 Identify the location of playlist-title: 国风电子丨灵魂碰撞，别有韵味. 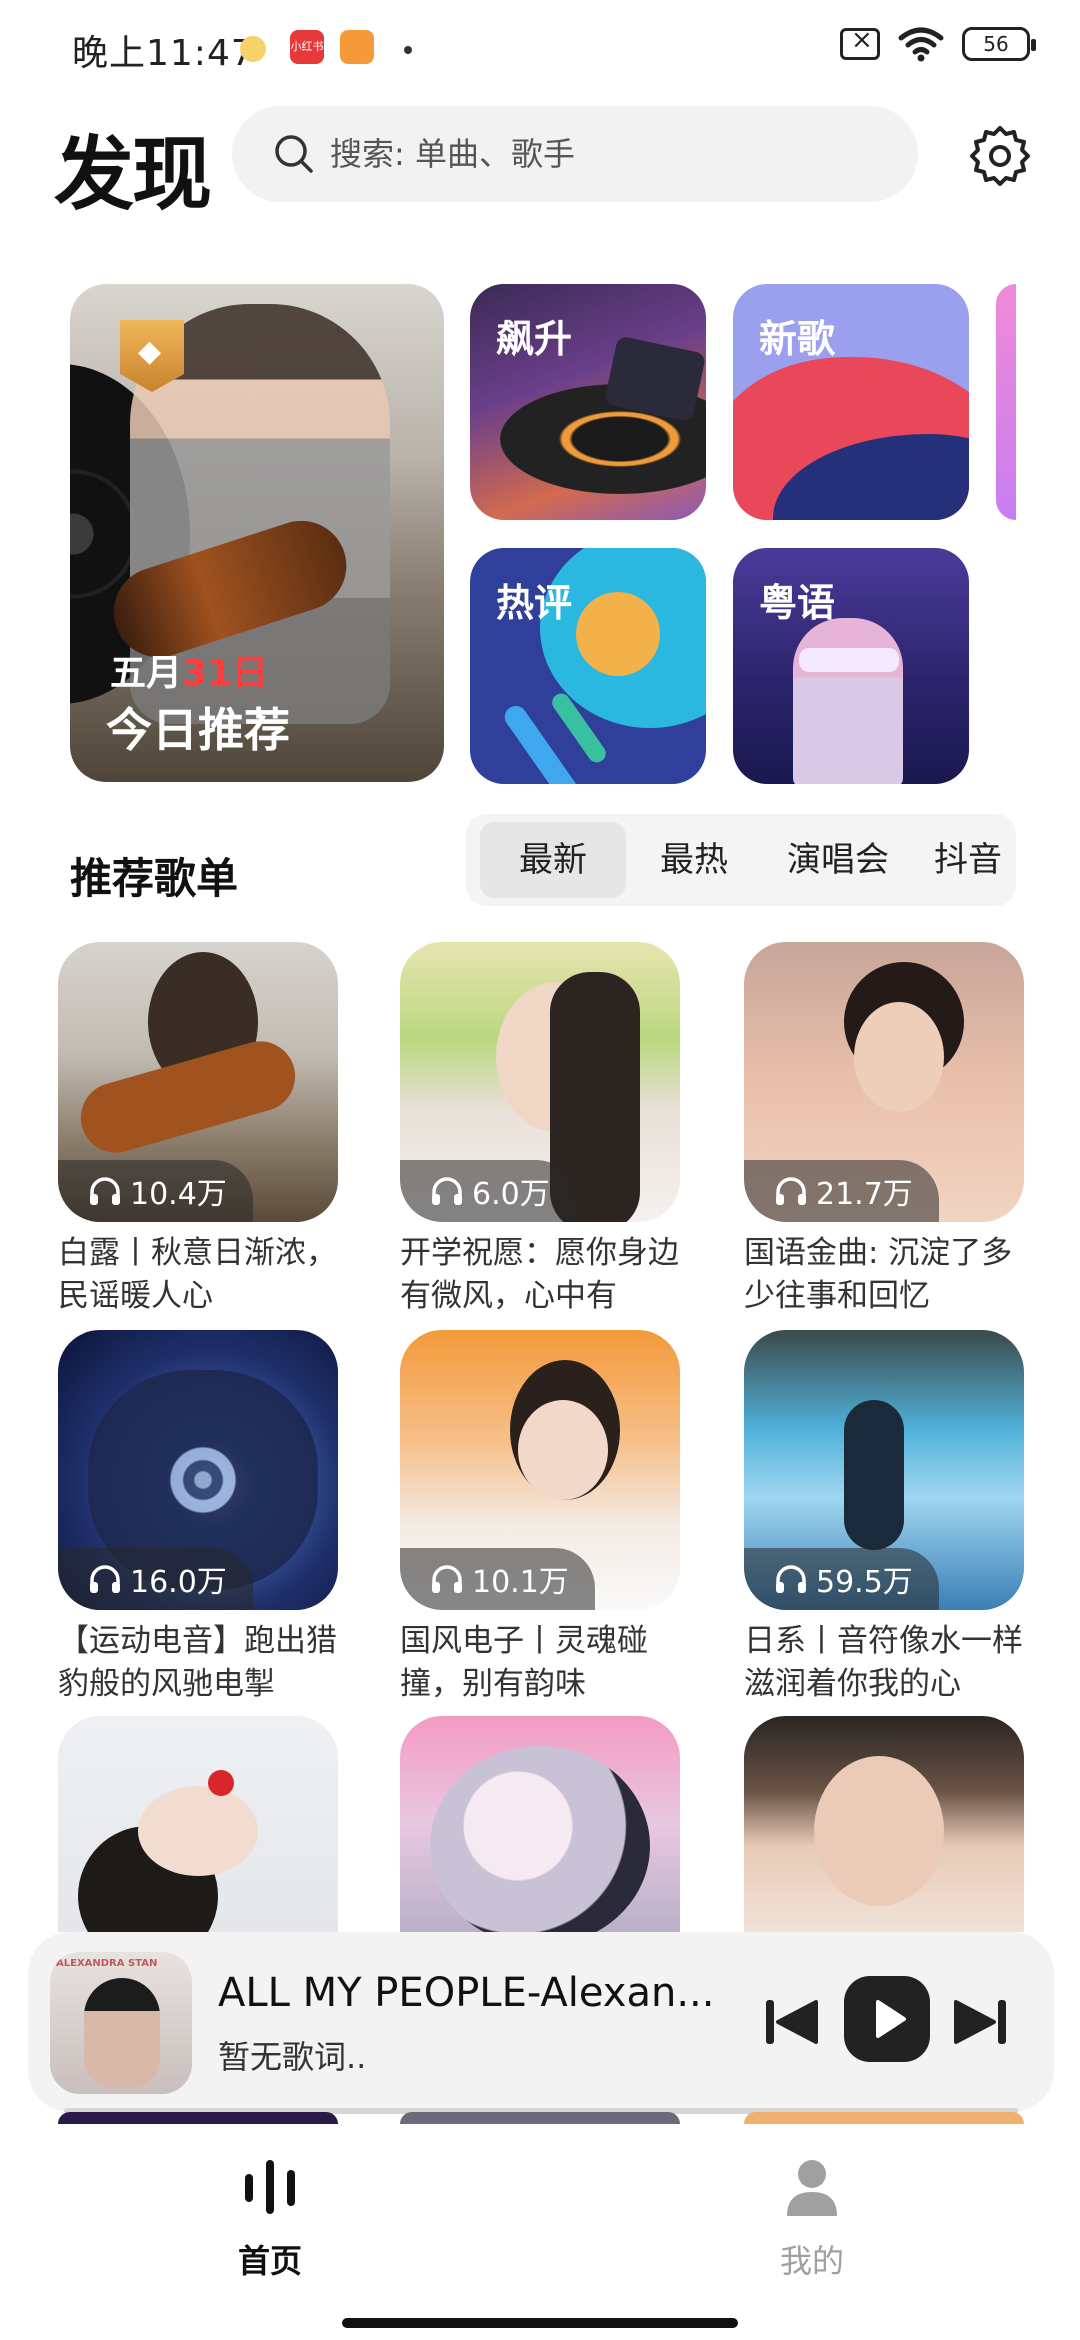
(524, 1662).